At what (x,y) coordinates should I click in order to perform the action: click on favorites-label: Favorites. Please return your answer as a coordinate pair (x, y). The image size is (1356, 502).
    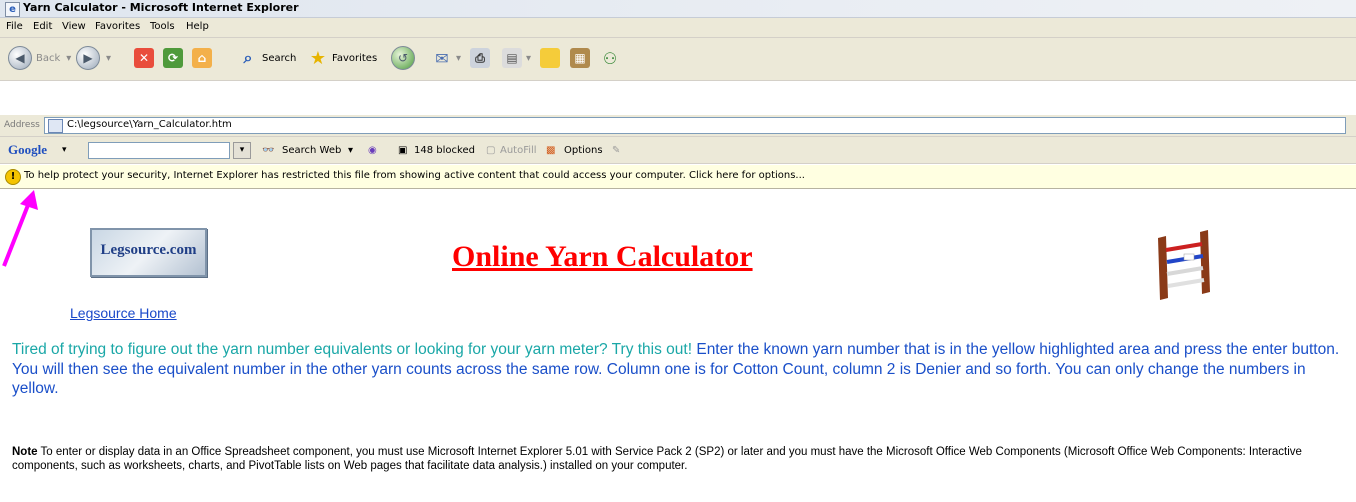
    Looking at the image, I should click on (355, 58).